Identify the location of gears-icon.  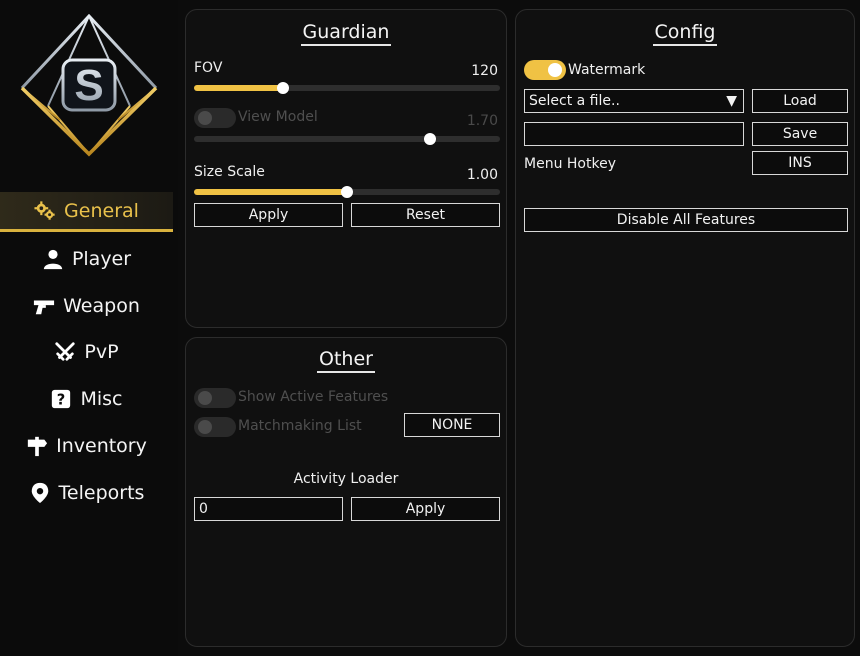
(45, 211).